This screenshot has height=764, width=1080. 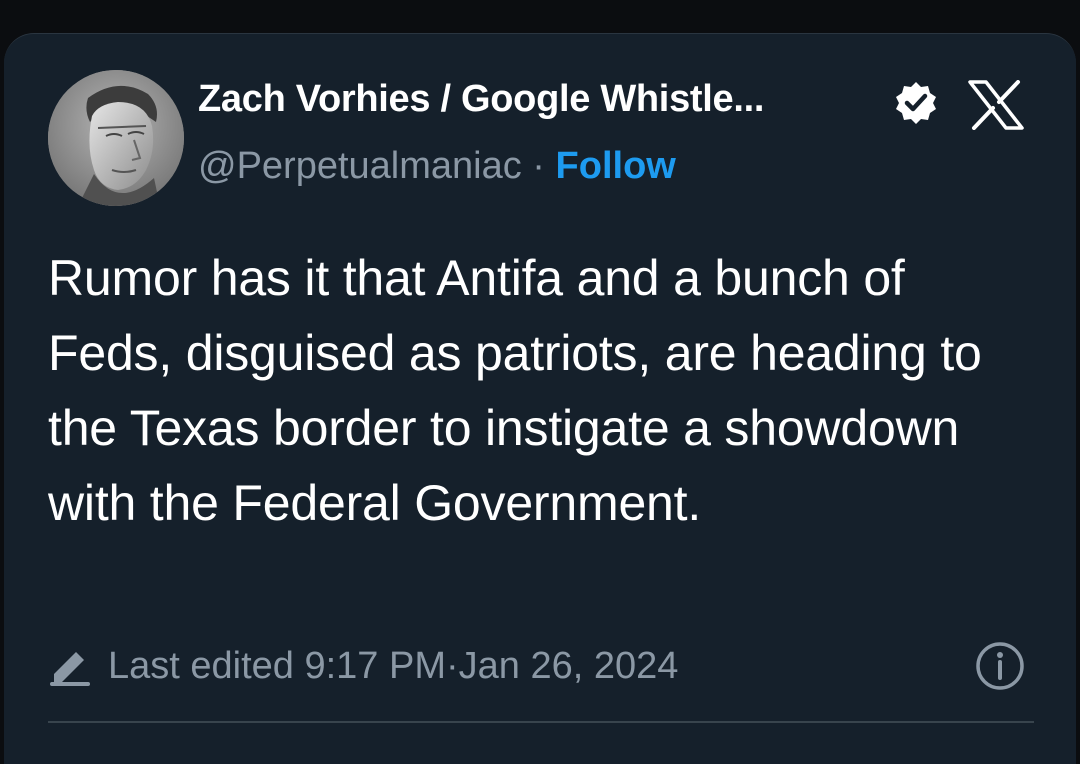 What do you see at coordinates (375, 666) in the screenshot?
I see `tweet-time: 9:17 PM` at bounding box center [375, 666].